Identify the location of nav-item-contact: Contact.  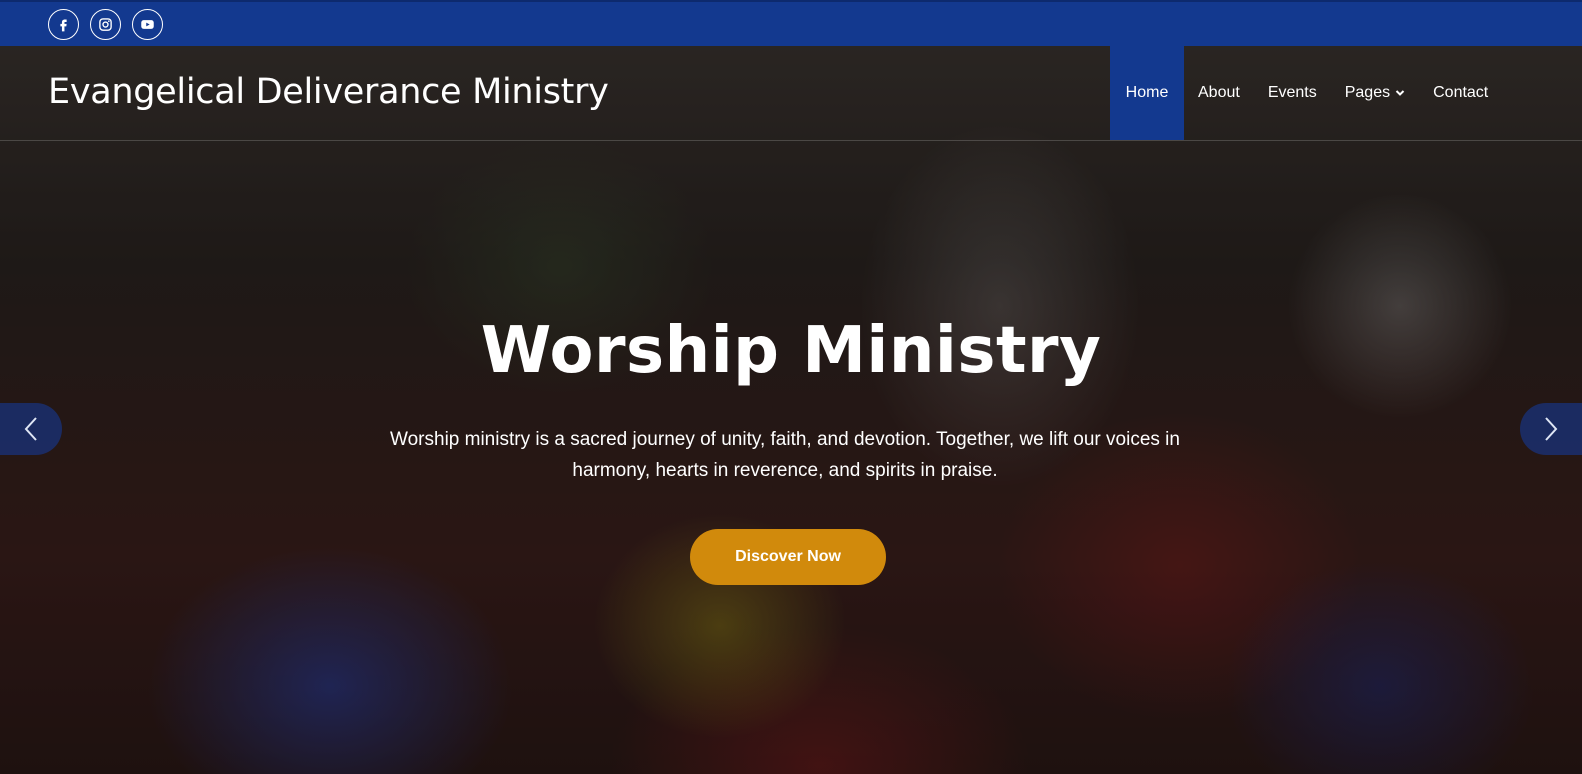
(1460, 93).